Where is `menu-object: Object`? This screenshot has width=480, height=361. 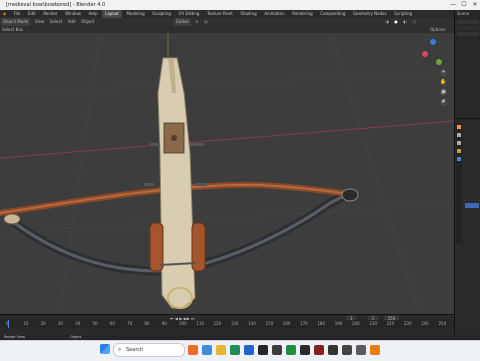 menu-object: Object is located at coordinates (87, 22).